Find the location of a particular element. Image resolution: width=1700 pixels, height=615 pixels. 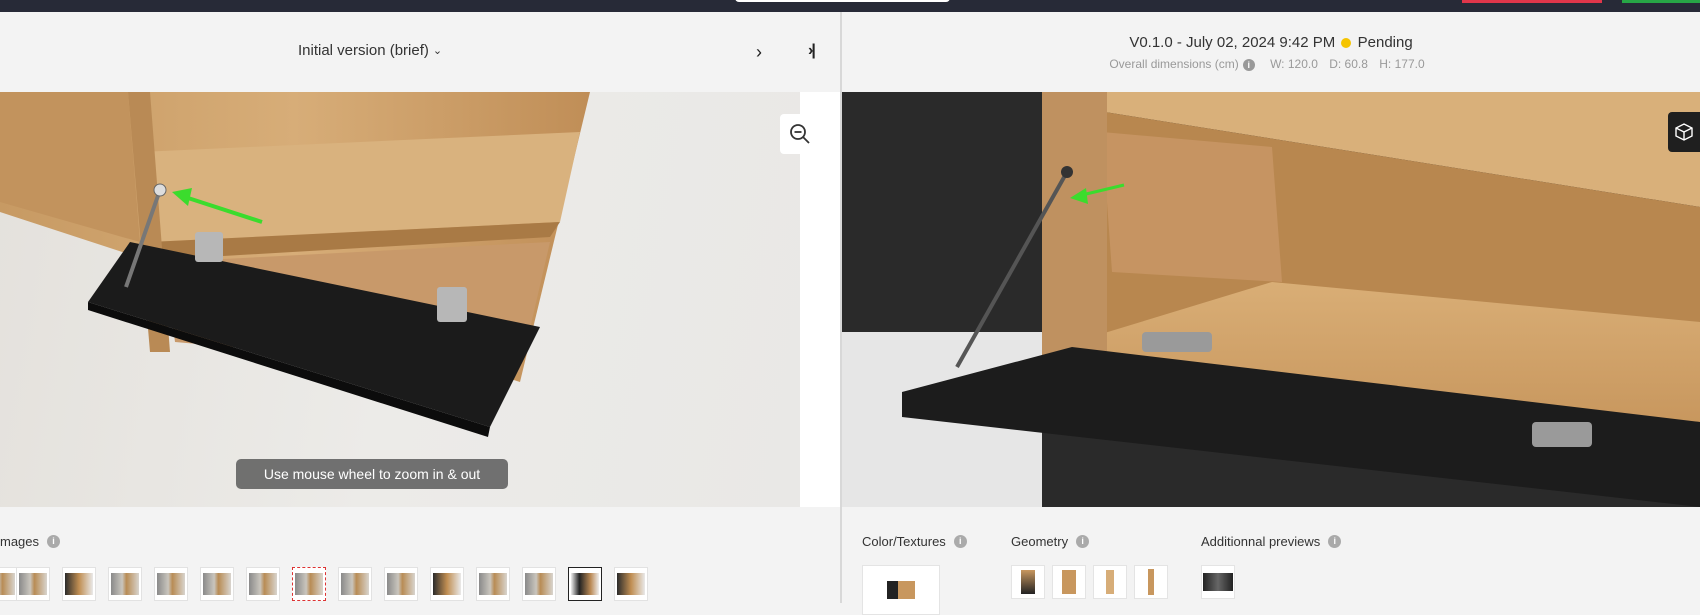

top-green-button is located at coordinates (1661, 1).